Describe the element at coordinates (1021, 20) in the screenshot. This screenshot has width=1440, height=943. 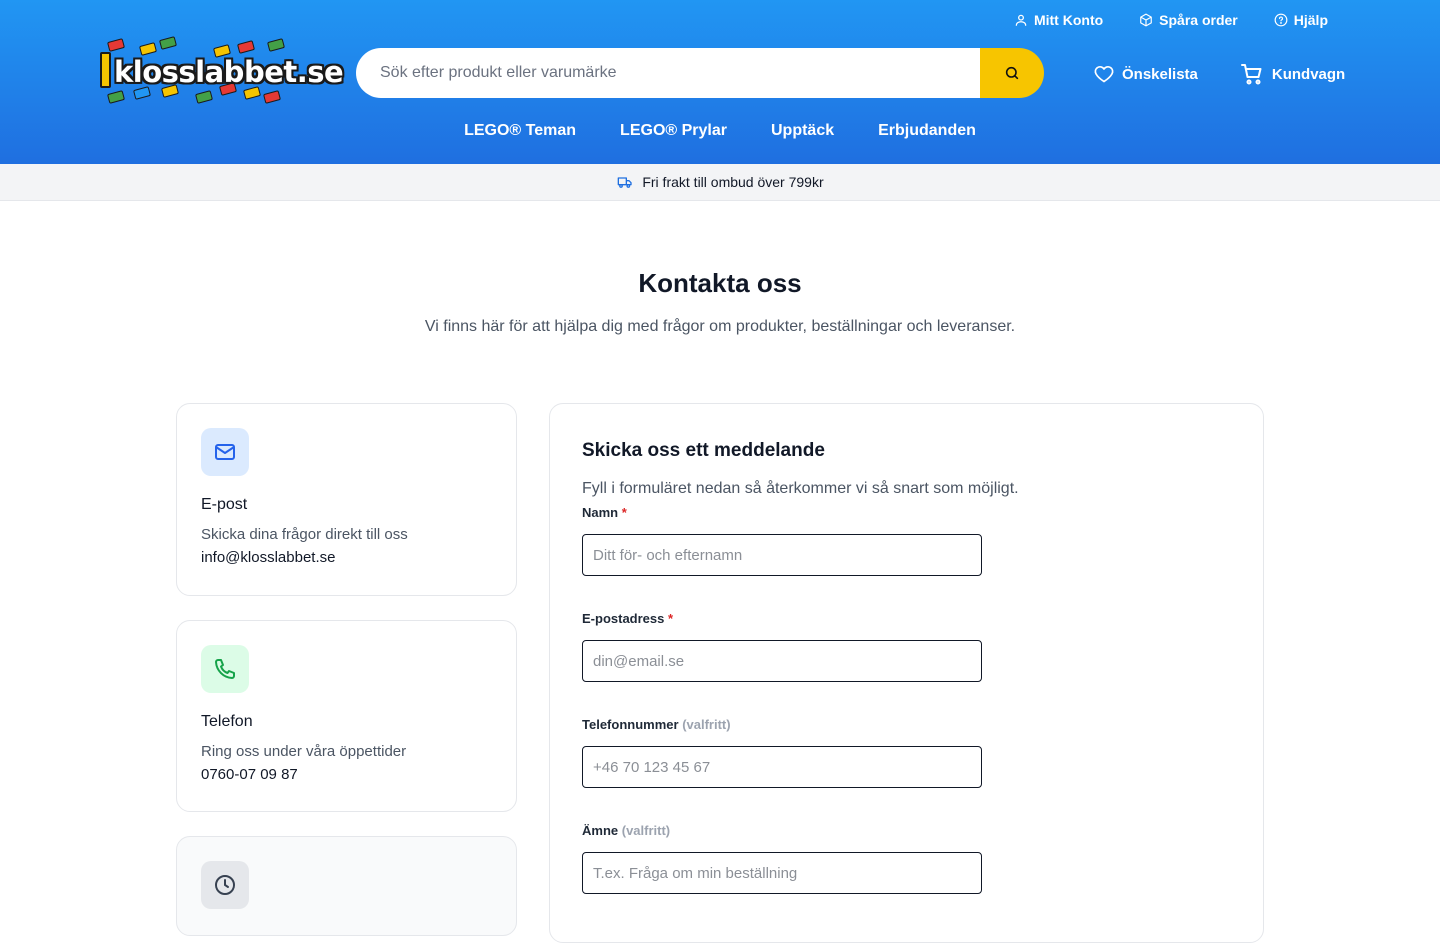
I see `user-icon` at that location.